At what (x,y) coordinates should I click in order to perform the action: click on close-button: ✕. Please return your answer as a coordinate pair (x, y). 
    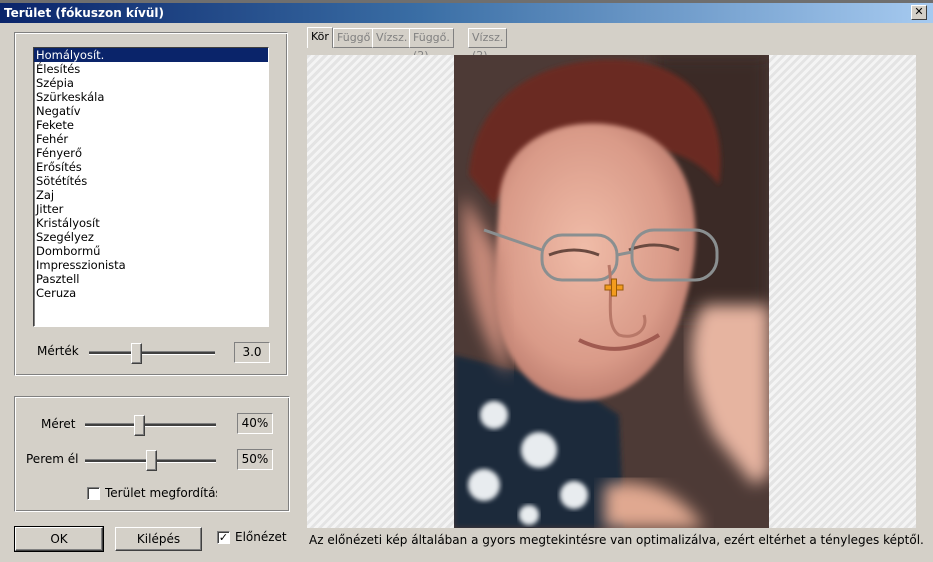
    Looking at the image, I should click on (919, 12).